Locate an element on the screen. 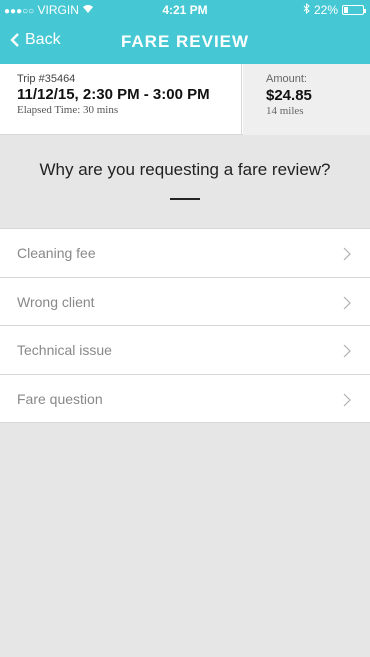  status-right: 22% is located at coordinates (334, 9).